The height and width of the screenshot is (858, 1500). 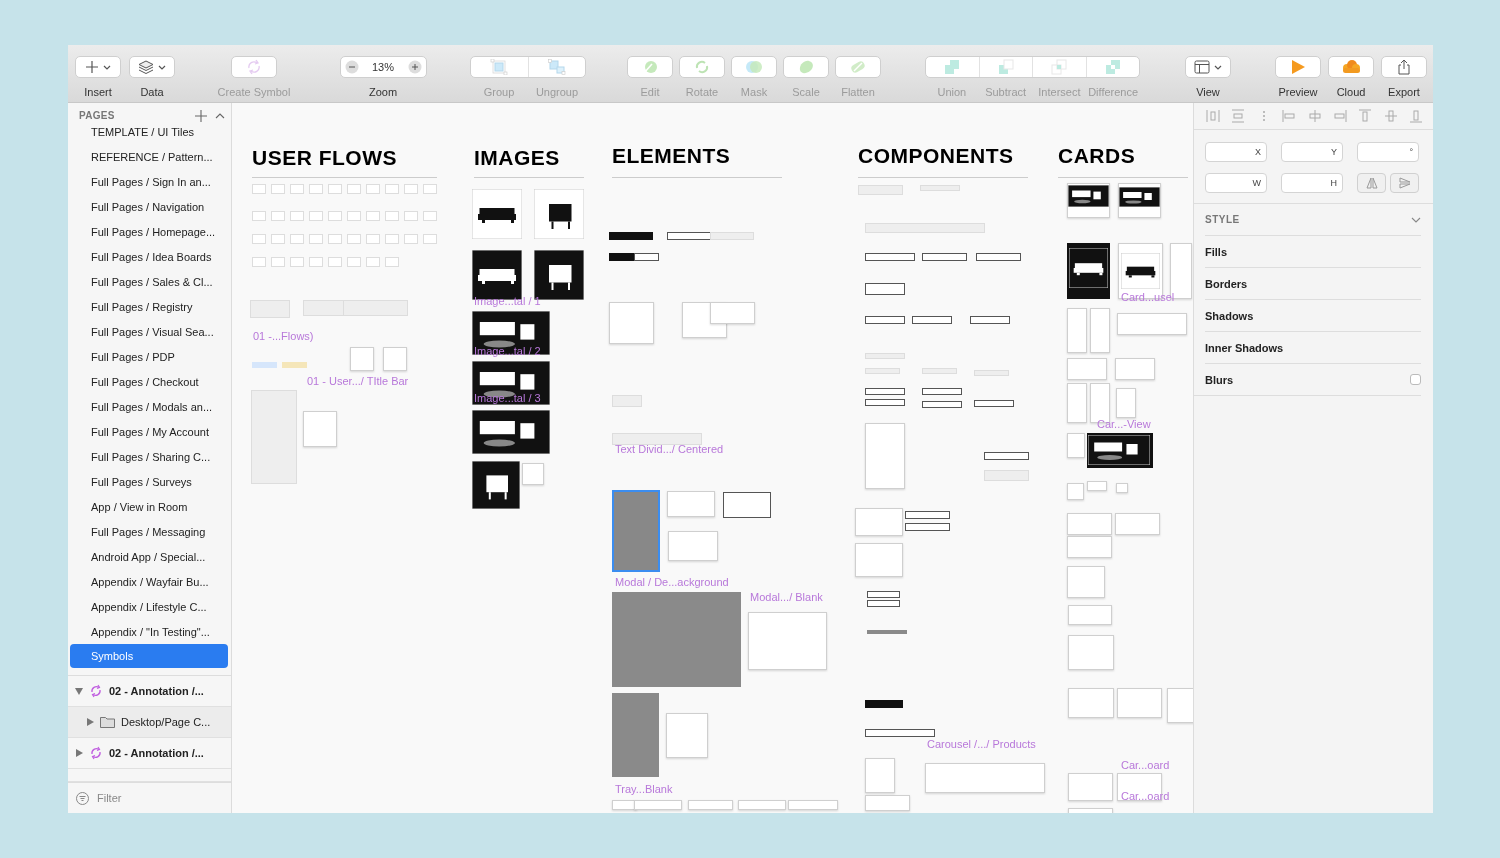 I want to click on section-title: Fills, so click(x=1216, y=251).